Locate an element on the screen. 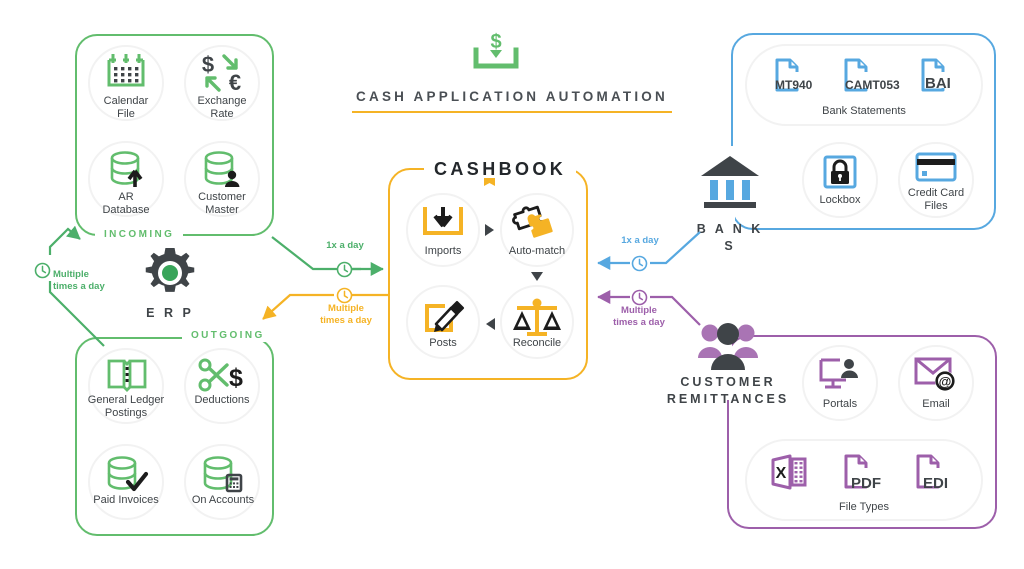 This screenshot has height=569, width=1024. connector-label-cashbook-to-erp: Multiple times a day is located at coordinates (346, 314).